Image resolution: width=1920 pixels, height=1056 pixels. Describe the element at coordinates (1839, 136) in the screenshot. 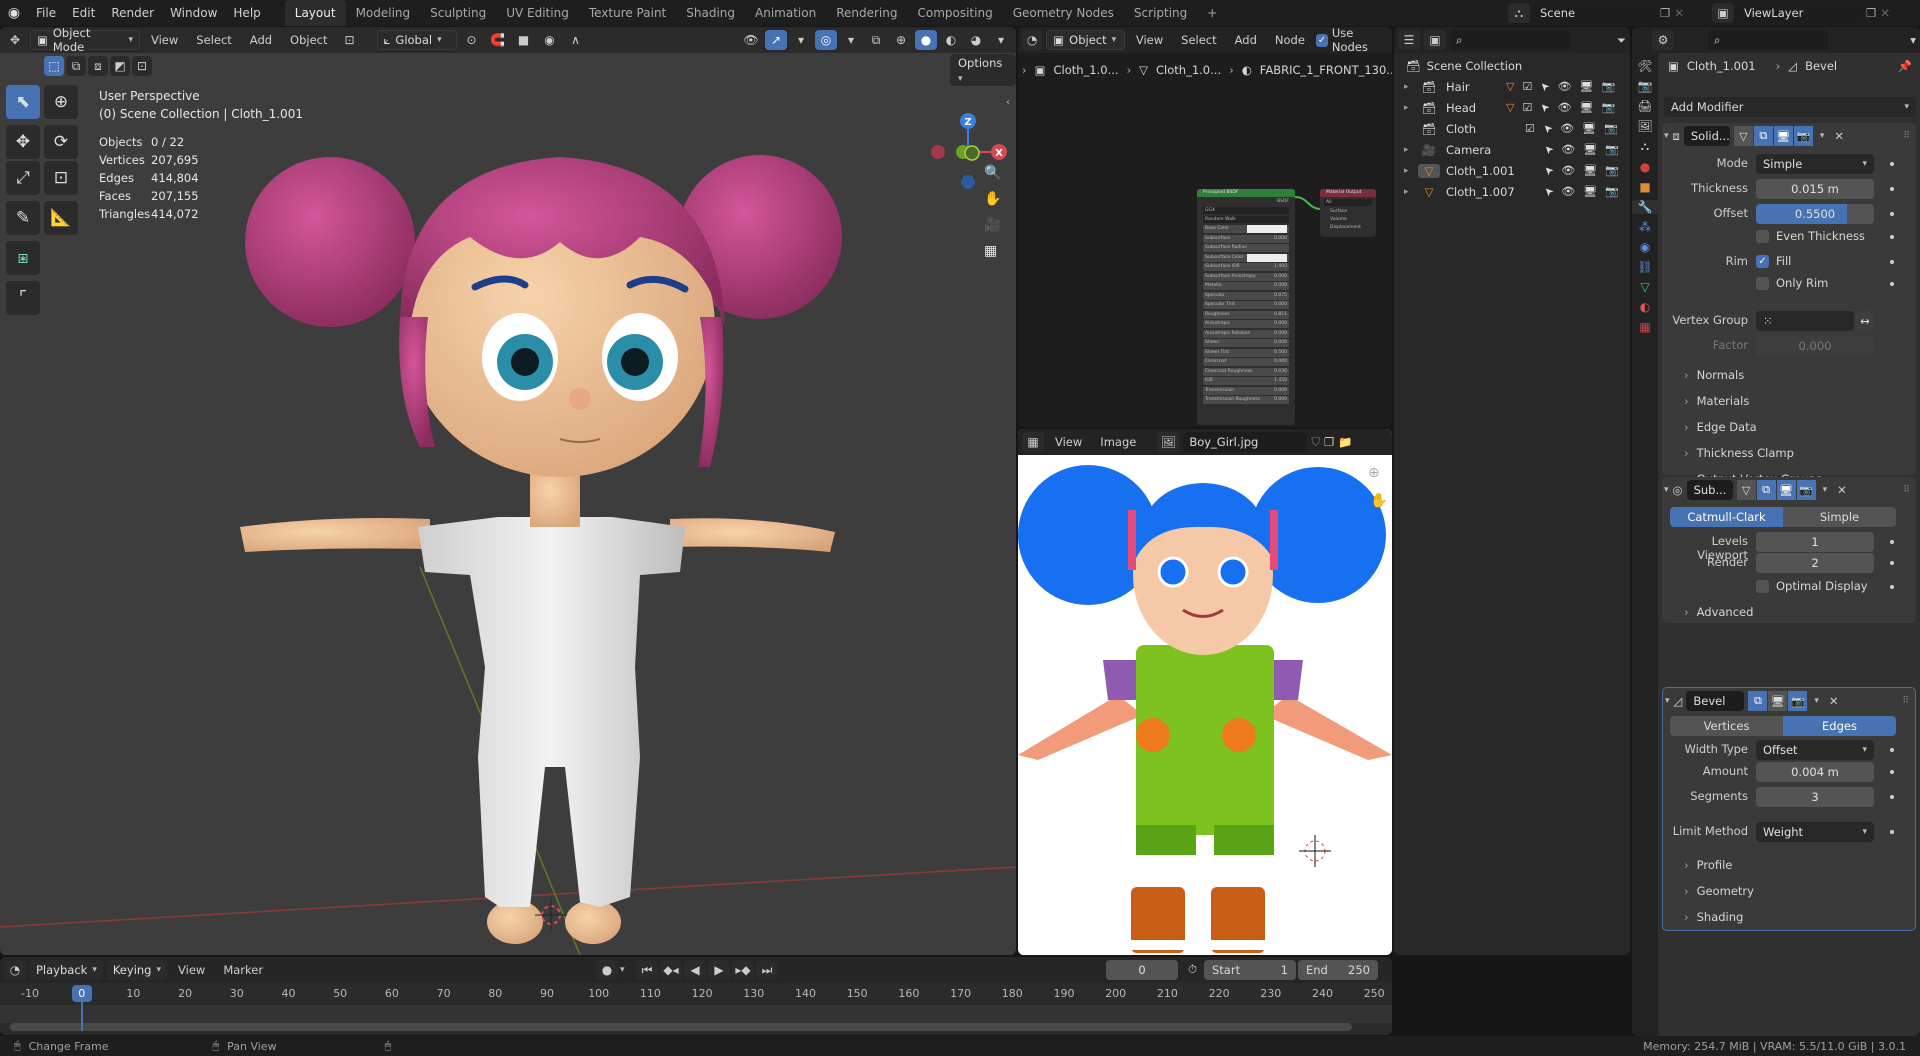

I see `remove-modifier-icon: ✕` at that location.